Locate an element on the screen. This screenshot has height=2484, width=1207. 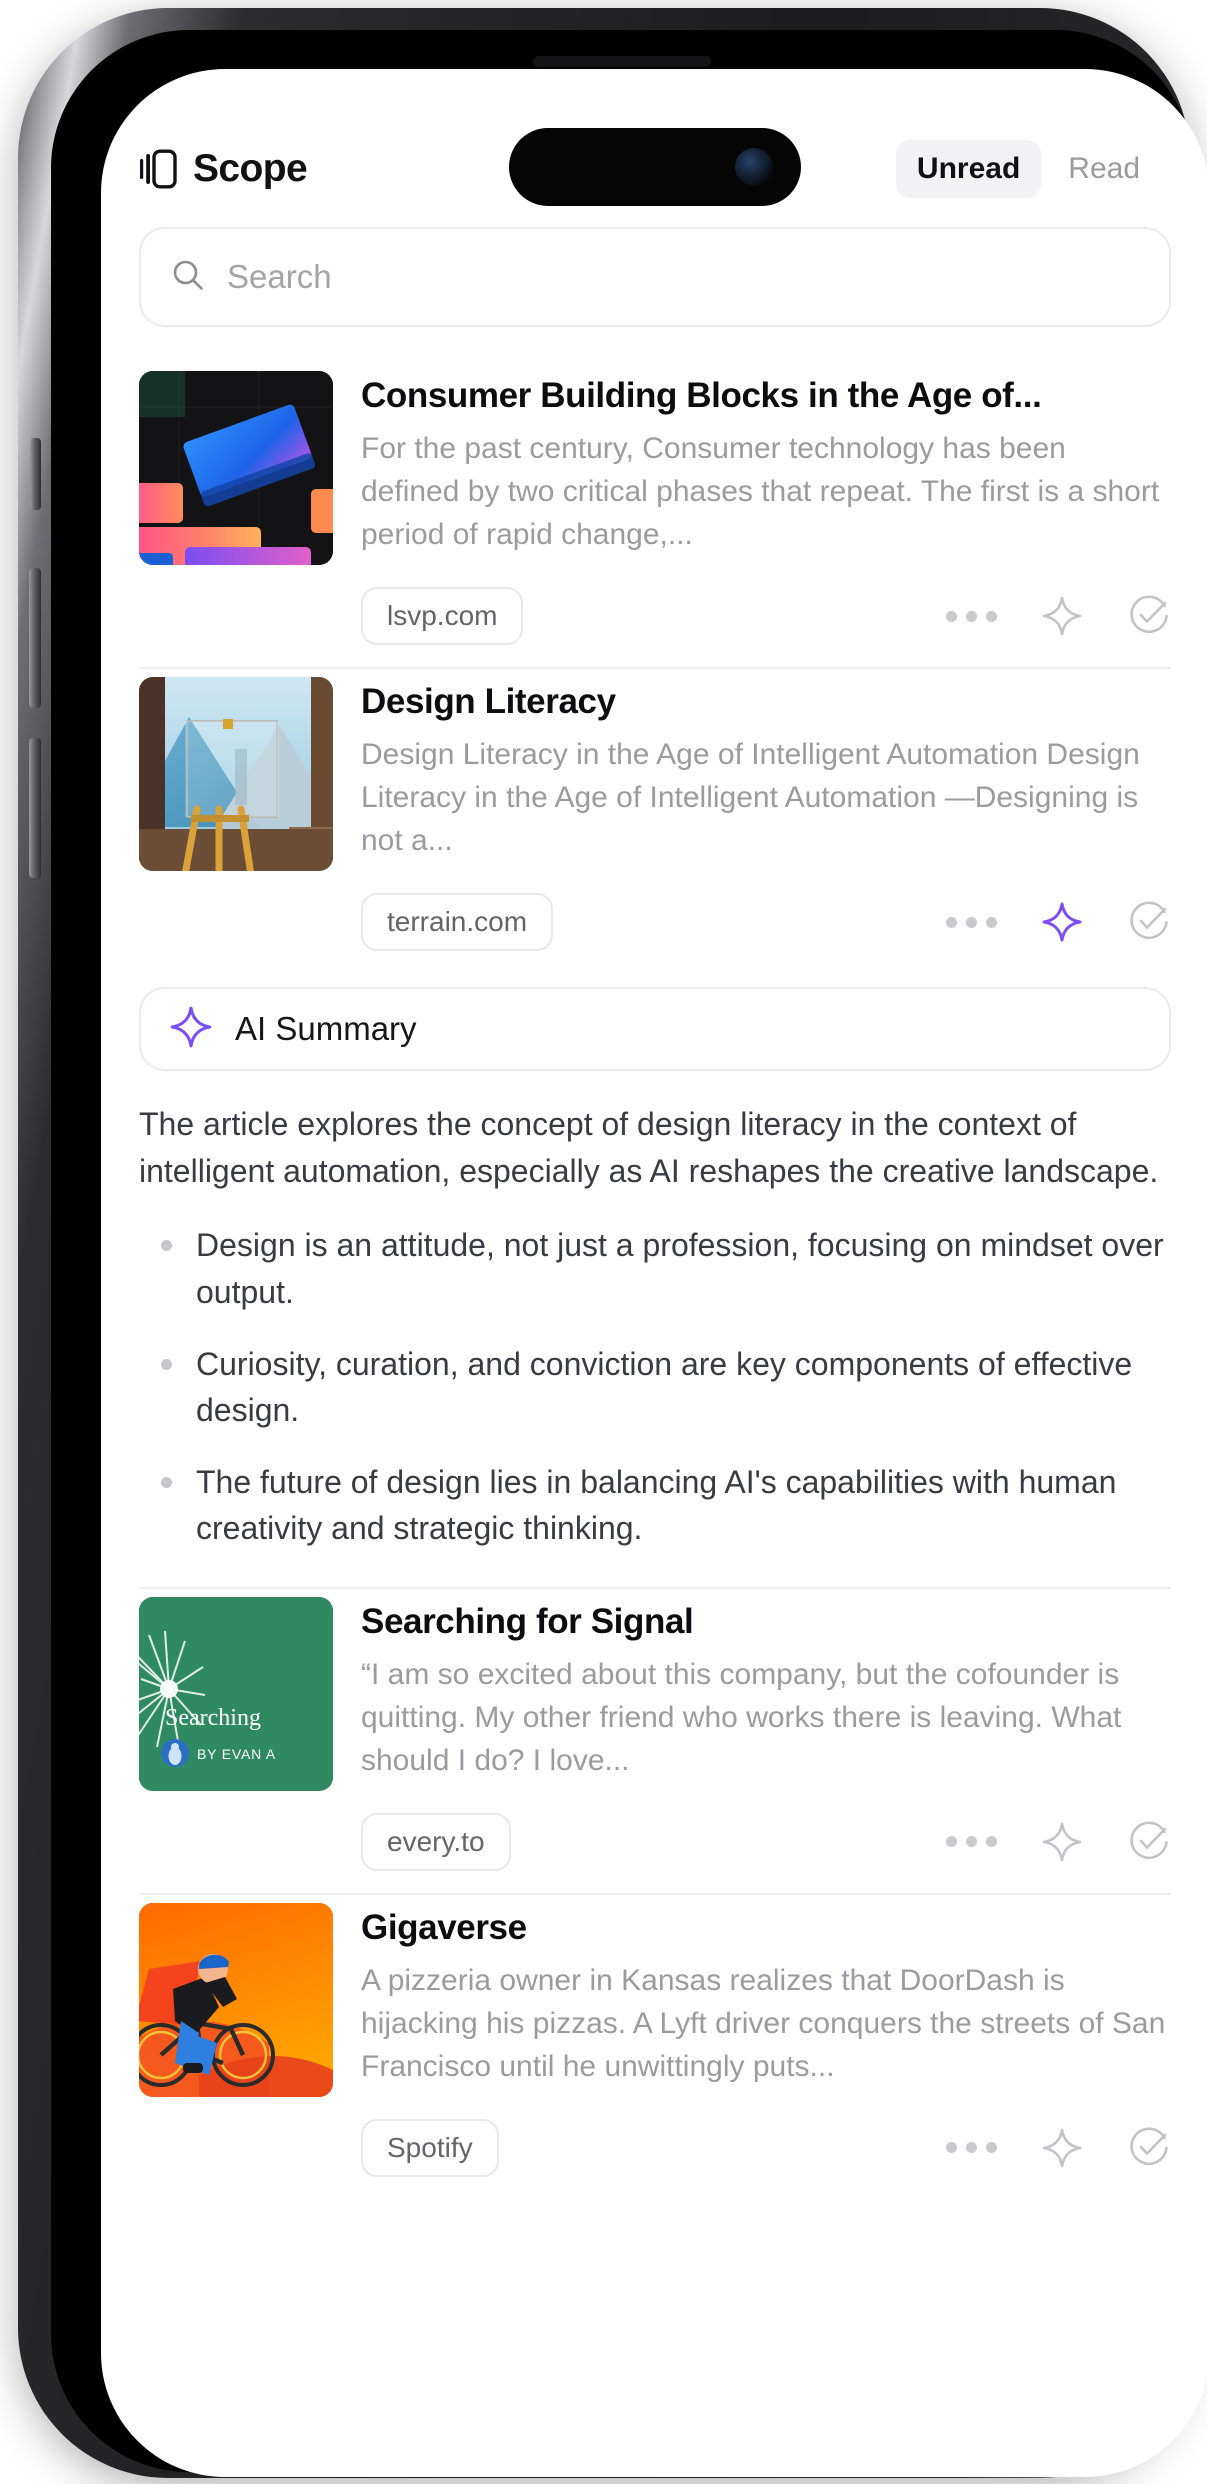
read-state-tabs: Unread Read is located at coordinates (1028, 169).